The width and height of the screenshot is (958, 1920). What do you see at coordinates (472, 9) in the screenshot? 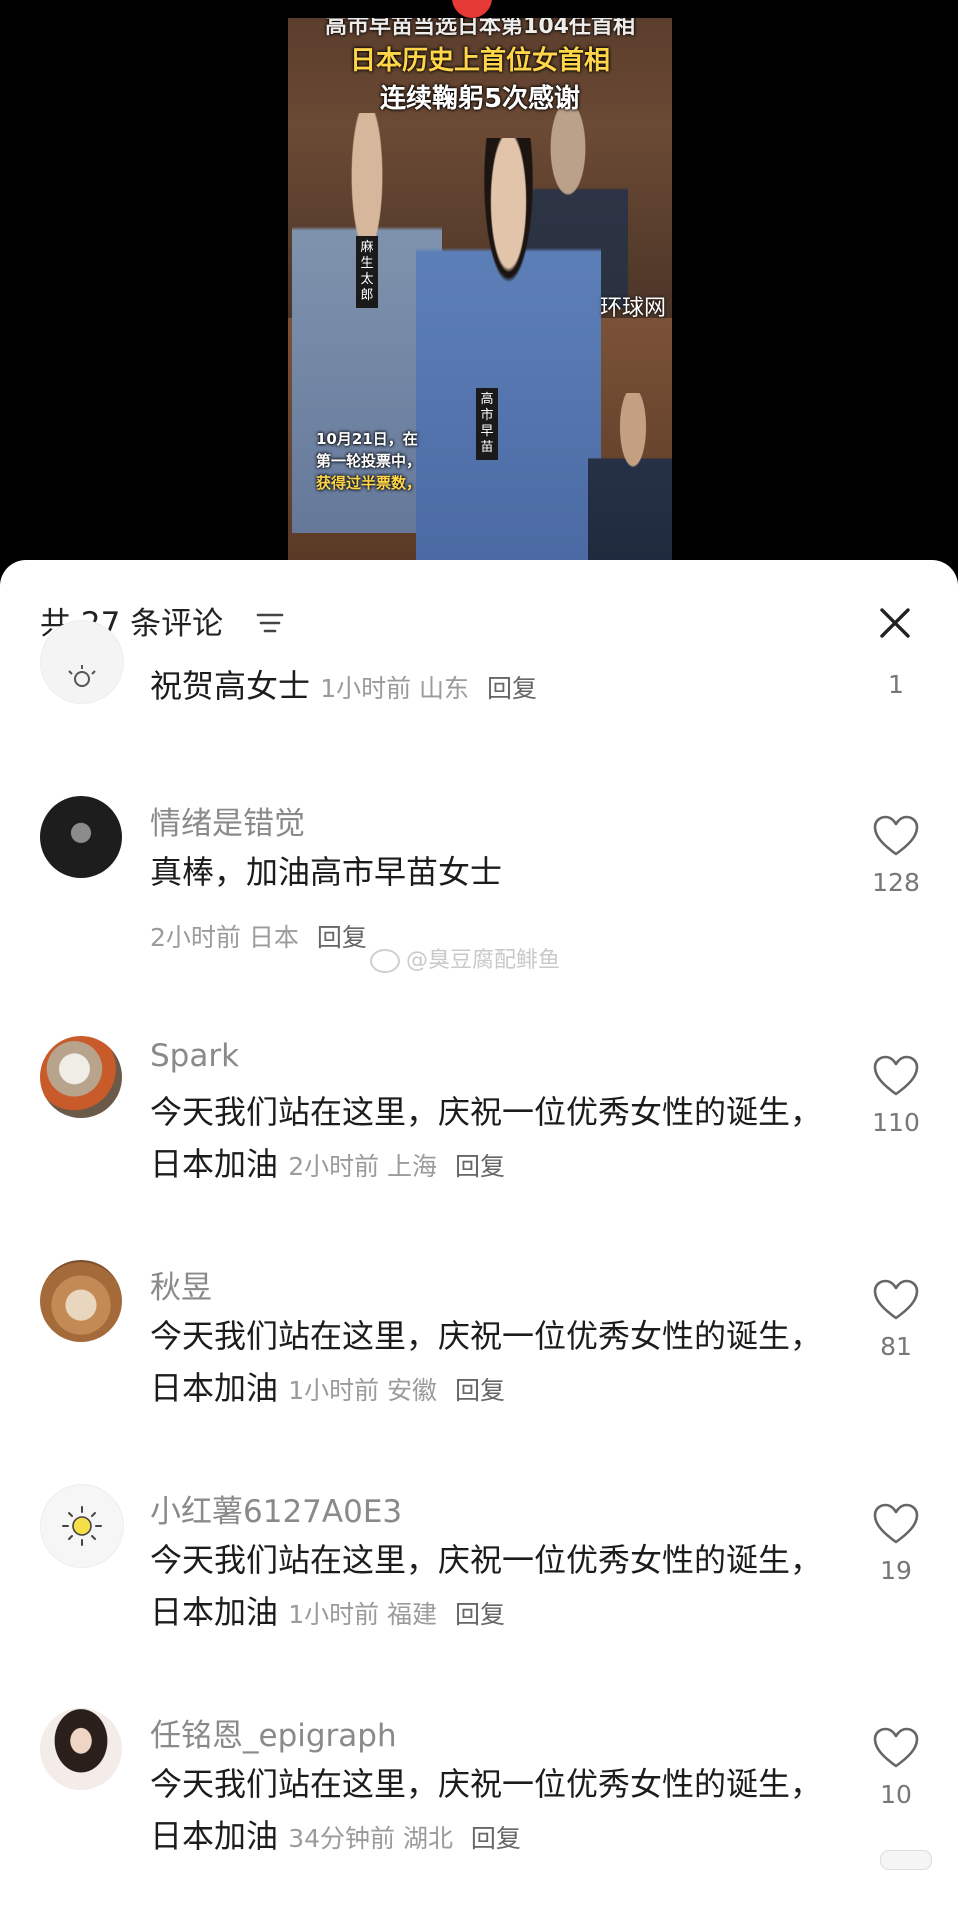
I see `record-indicator-icon` at bounding box center [472, 9].